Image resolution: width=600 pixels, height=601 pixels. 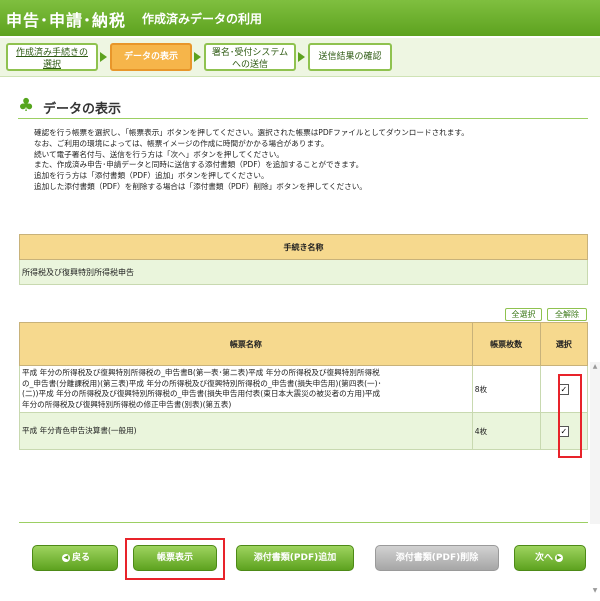 I want to click on step-label: 送信結果の確認, so click(x=350, y=57).